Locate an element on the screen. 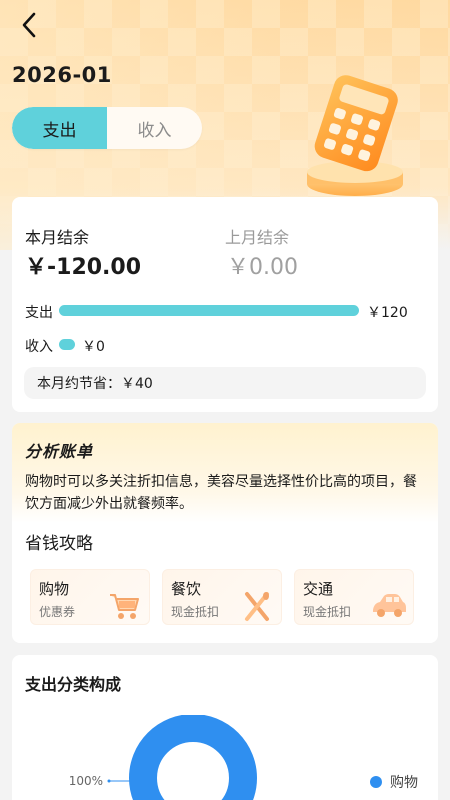 The height and width of the screenshot is (800, 450). type-tabs: 支出 收入 is located at coordinates (107, 128).